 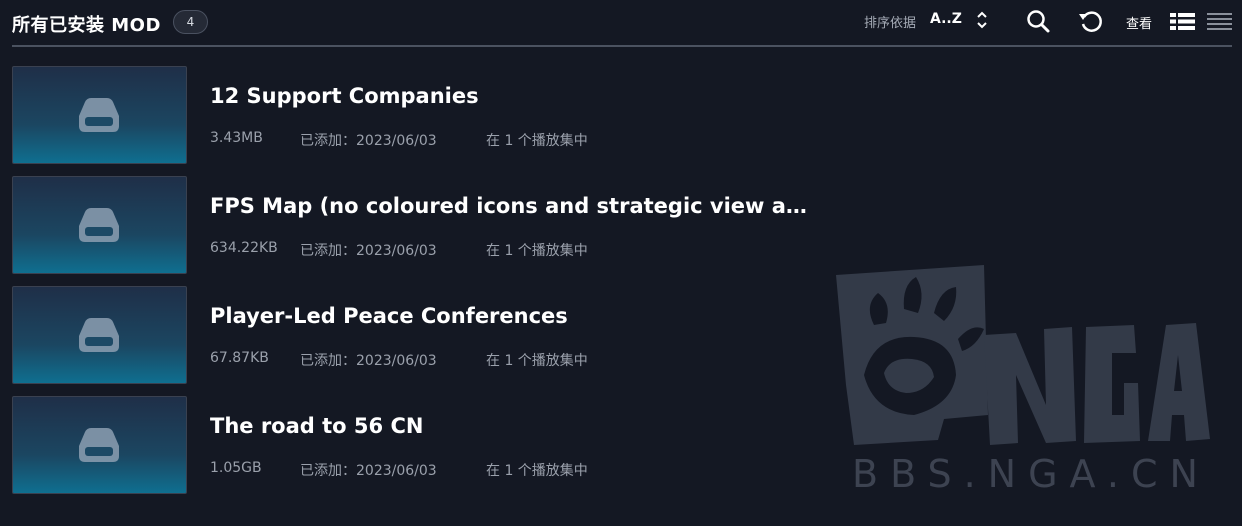 What do you see at coordinates (236, 138) in the screenshot?
I see `mod-size: 3.43MB` at bounding box center [236, 138].